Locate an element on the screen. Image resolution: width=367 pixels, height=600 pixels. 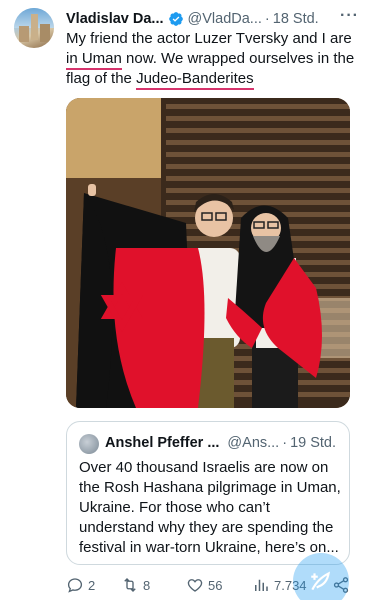
retweet-count: 8 is located at coordinates (147, 585).